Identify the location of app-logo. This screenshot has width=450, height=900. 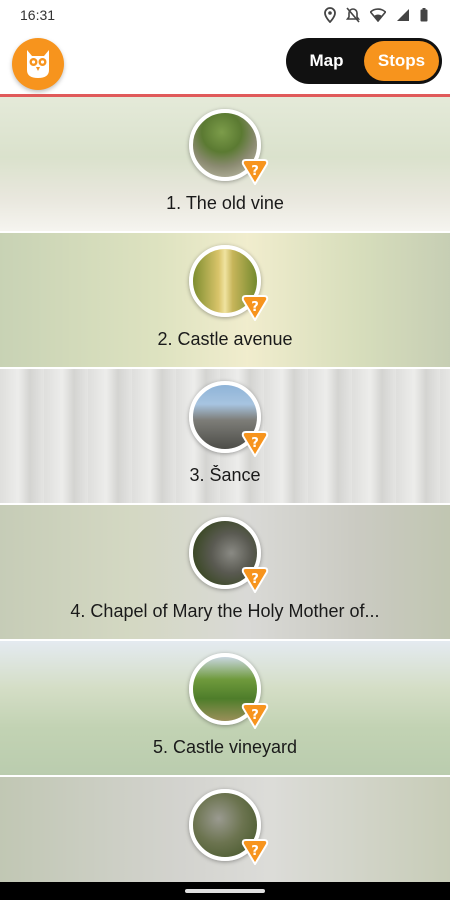
(38, 64).